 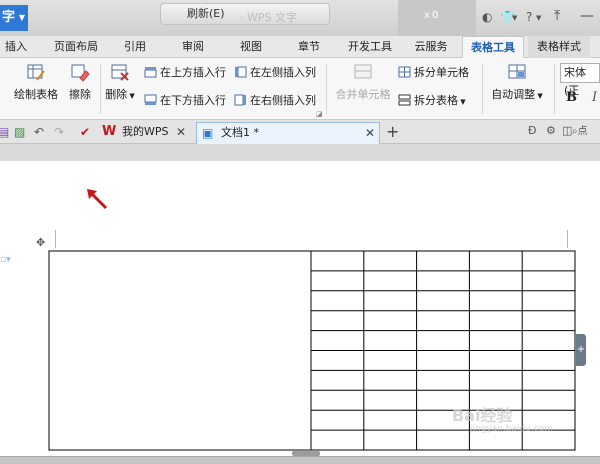 What do you see at coordinates (193, 100) in the screenshot?
I see `insert-row-below-label: 在下方插入行` at bounding box center [193, 100].